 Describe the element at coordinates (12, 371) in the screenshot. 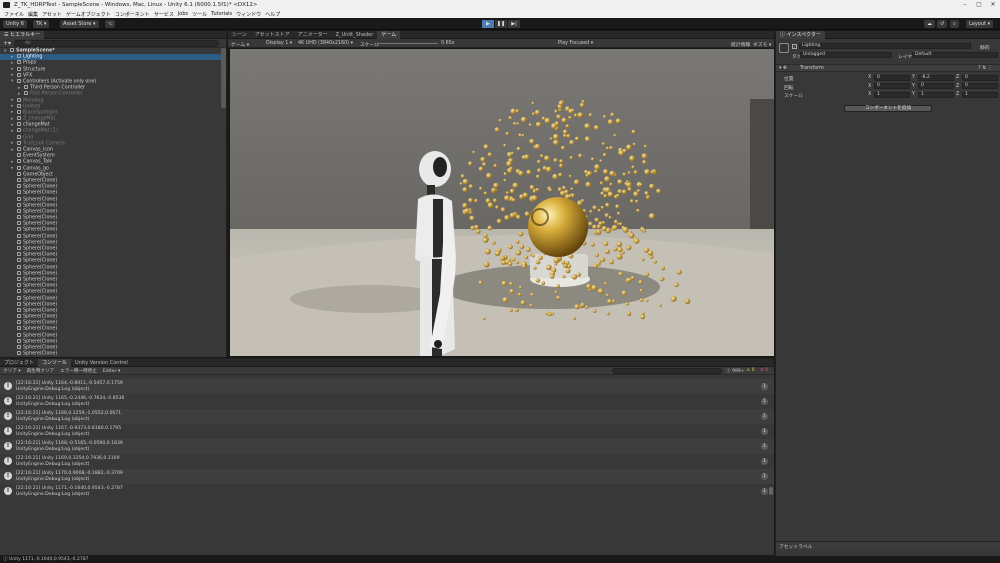

I see `console-toolbar-button: クリア ▾` at that location.